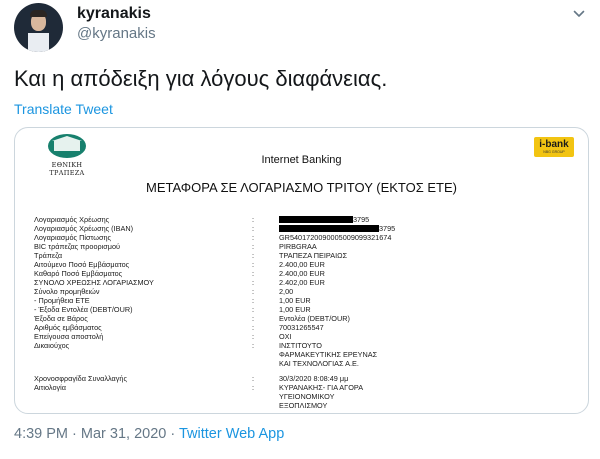 Image resolution: width=600 pixels, height=459 pixels. I want to click on row-value: 2.402,00 EUR, so click(302, 282).